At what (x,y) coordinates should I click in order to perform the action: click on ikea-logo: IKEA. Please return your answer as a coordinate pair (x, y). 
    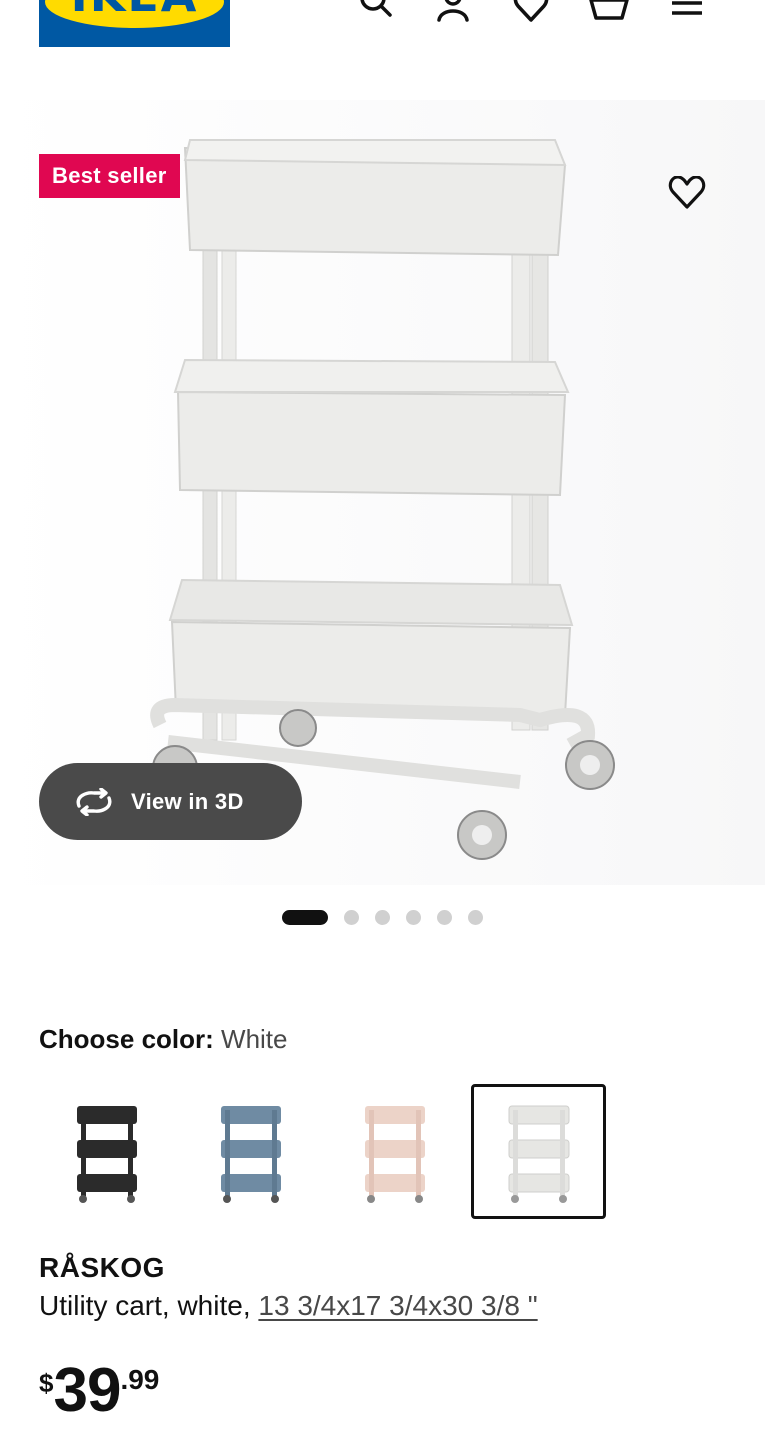
    Looking at the image, I should click on (134, 23).